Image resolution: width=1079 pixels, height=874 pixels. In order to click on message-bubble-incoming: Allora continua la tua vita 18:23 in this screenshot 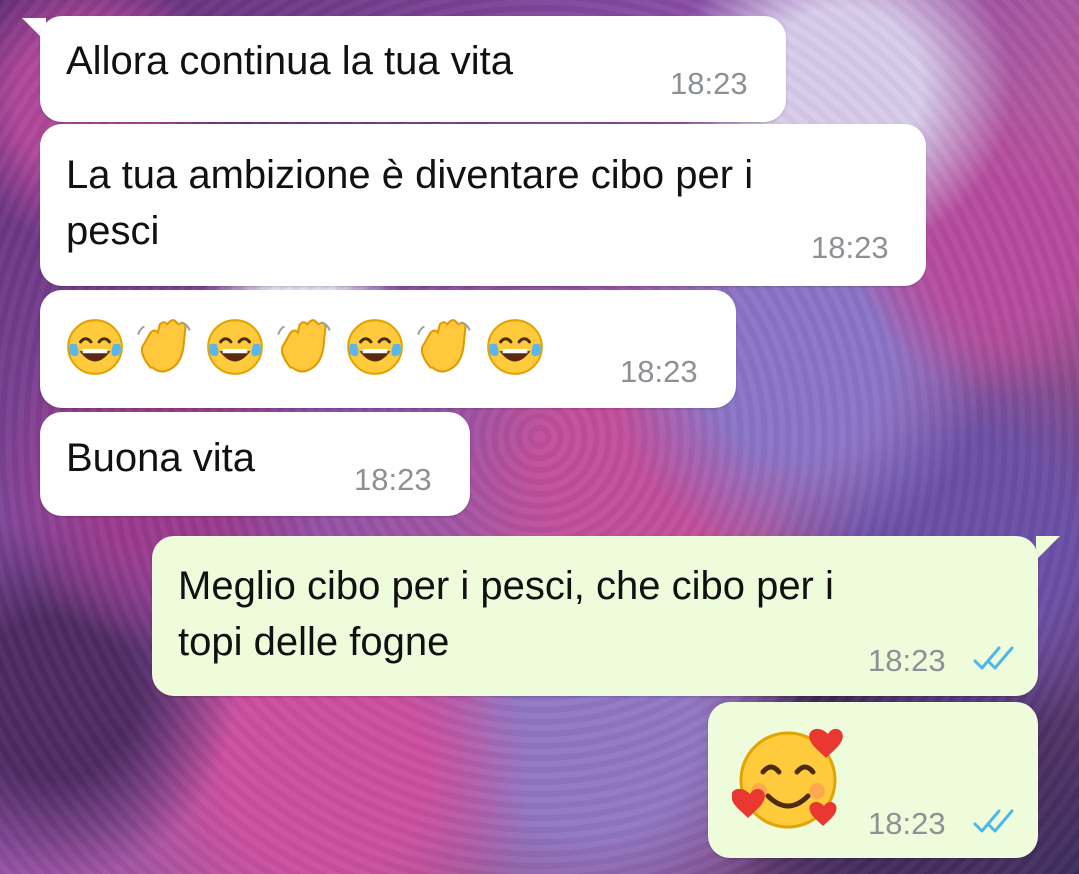, I will do `click(413, 69)`.